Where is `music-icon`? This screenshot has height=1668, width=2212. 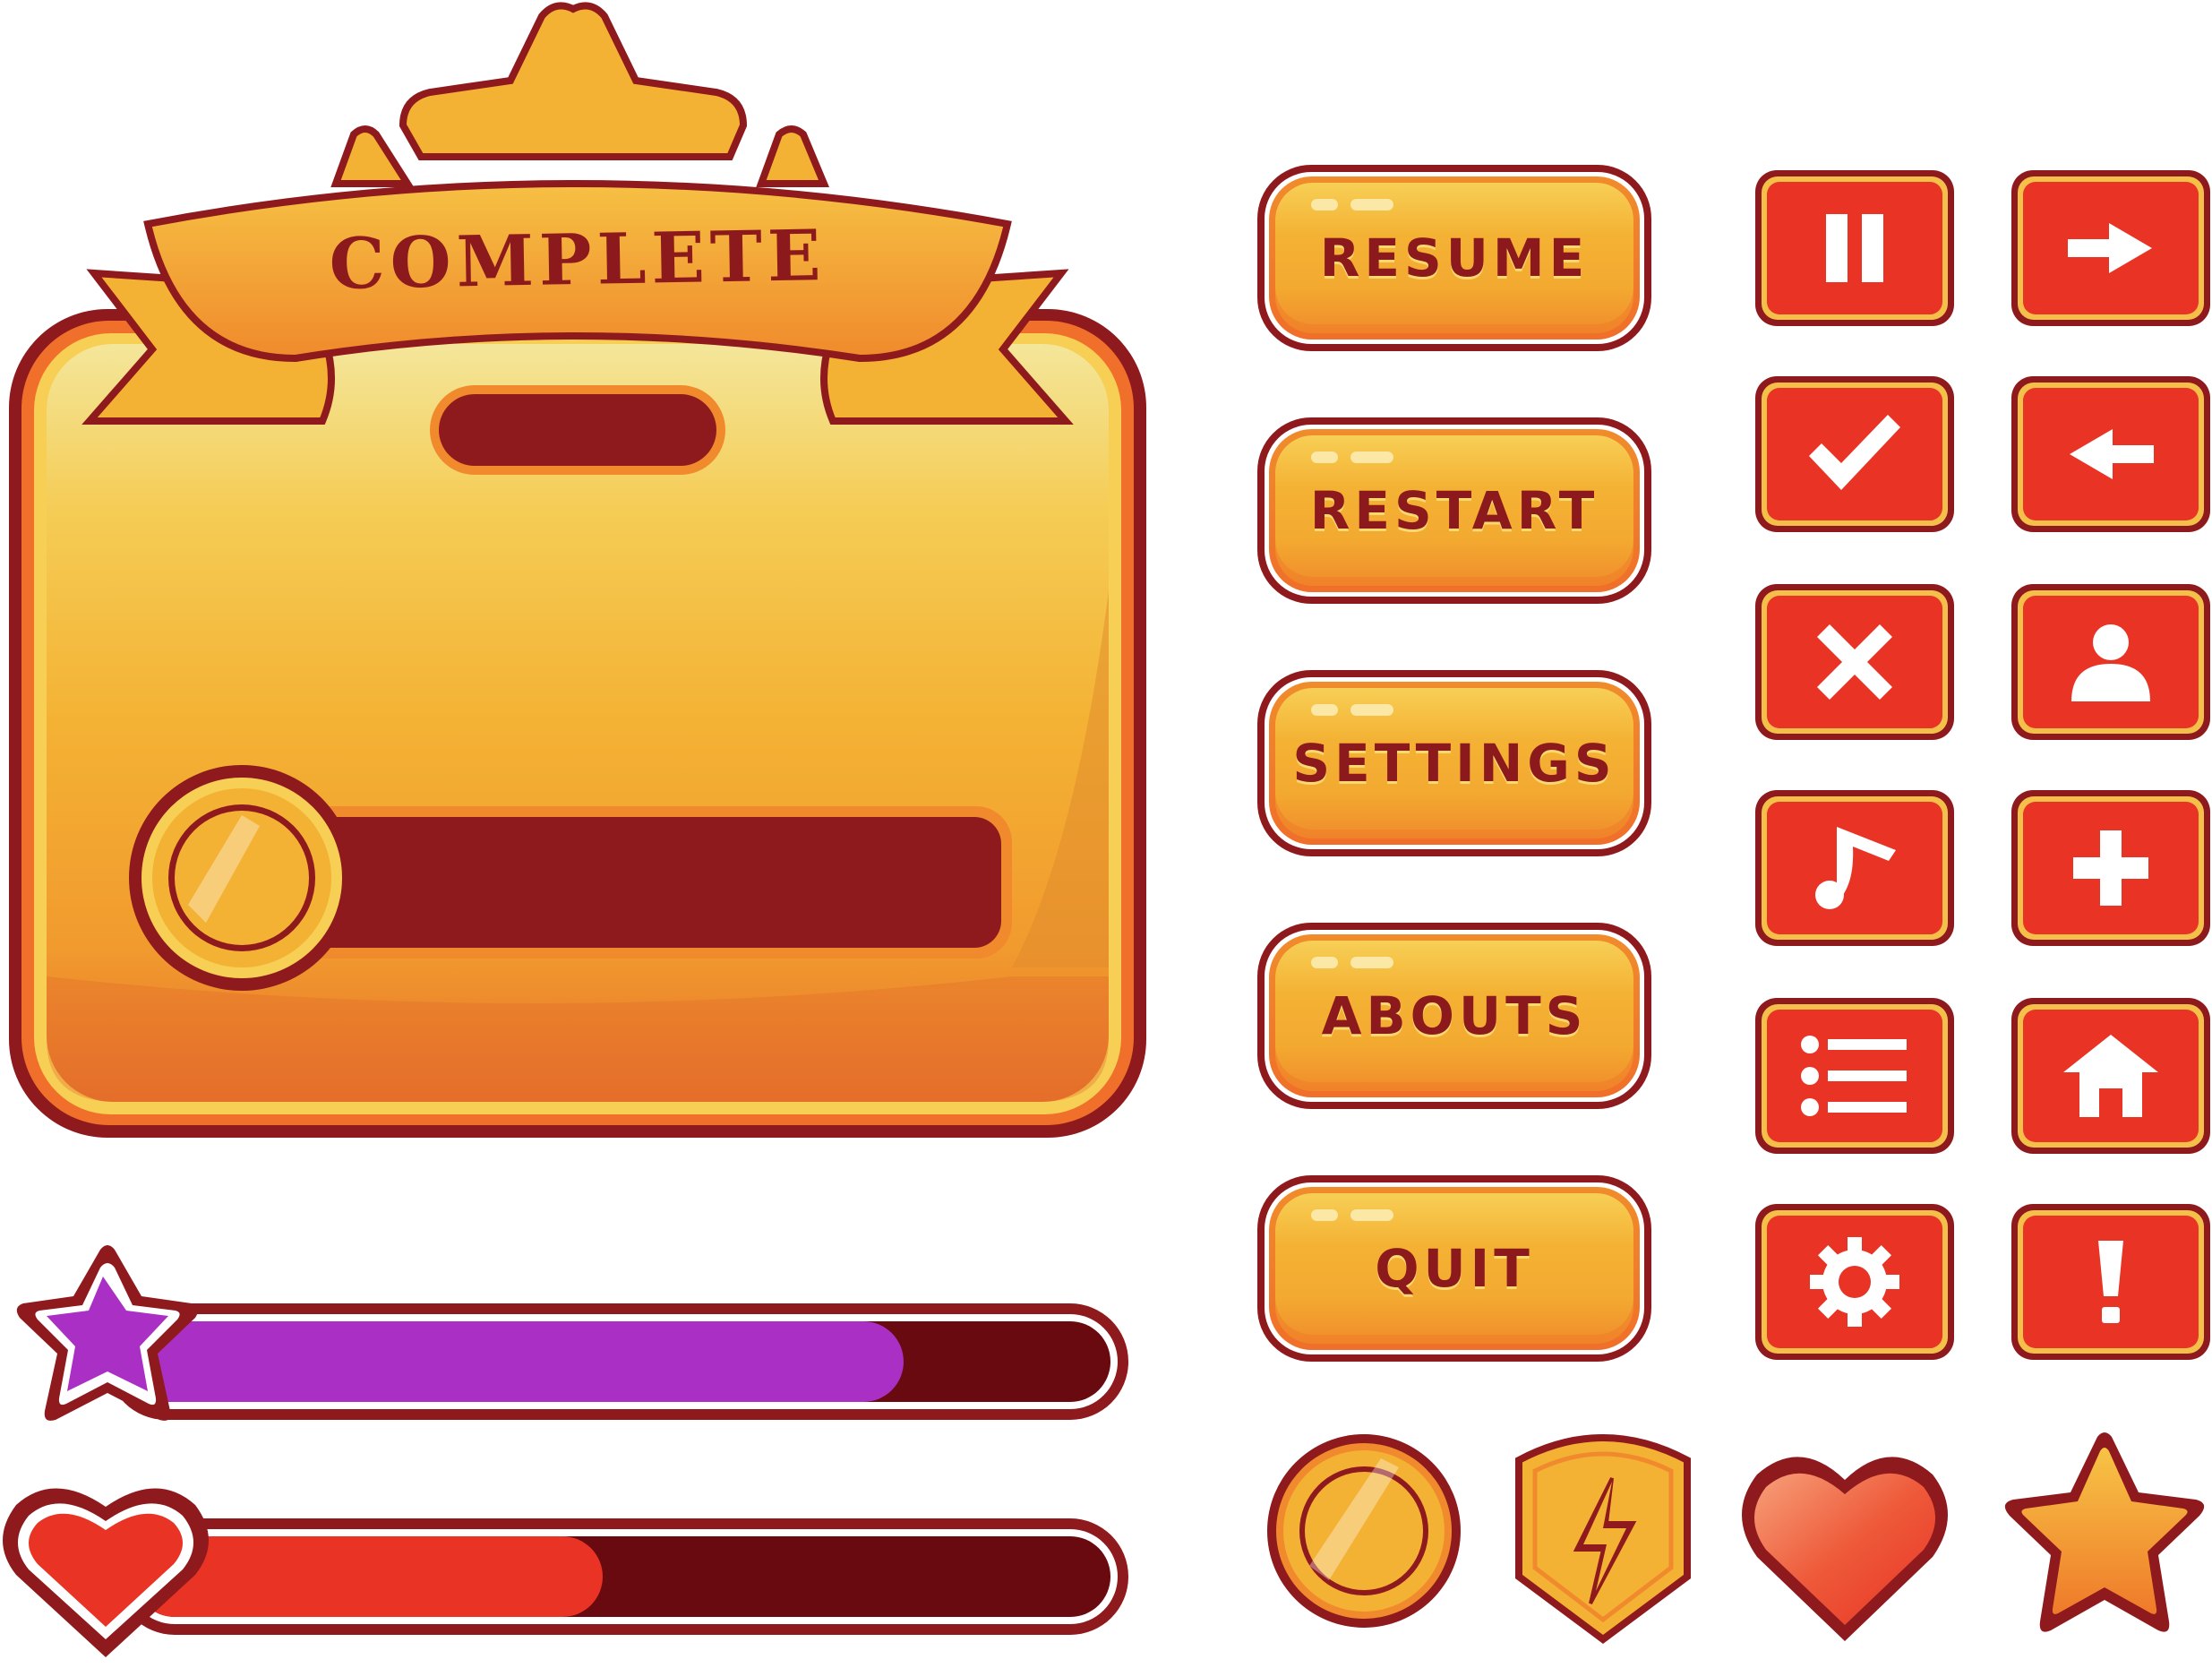 music-icon is located at coordinates (1855, 868).